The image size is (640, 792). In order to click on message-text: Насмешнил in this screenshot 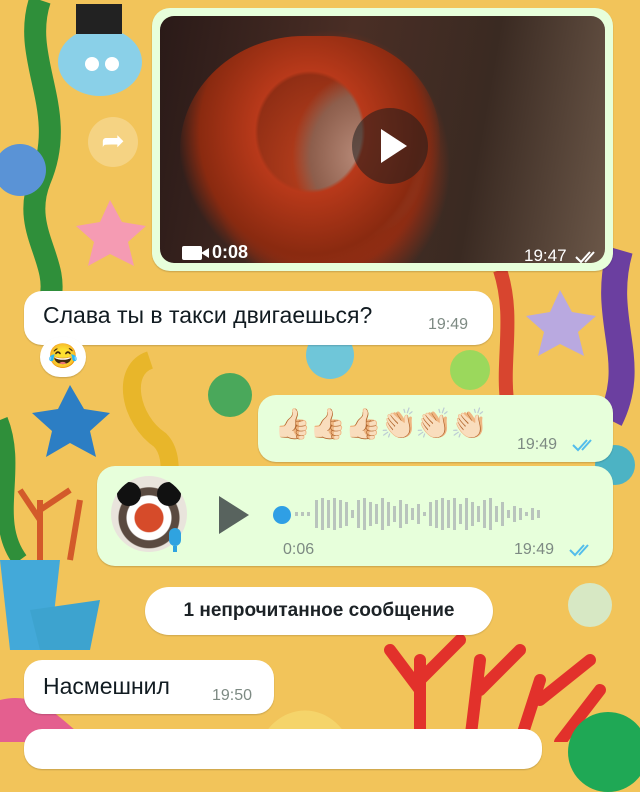, I will do `click(106, 686)`.